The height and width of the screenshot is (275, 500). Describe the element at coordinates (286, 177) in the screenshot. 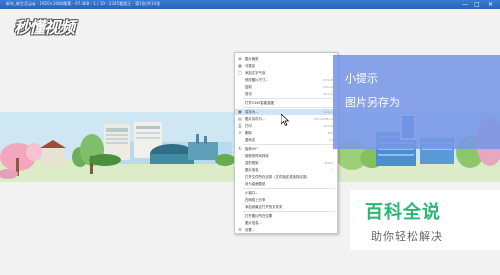

I see `menu-item-open-folder: 打开文件所在目录（文件指定或选择目录）` at that location.